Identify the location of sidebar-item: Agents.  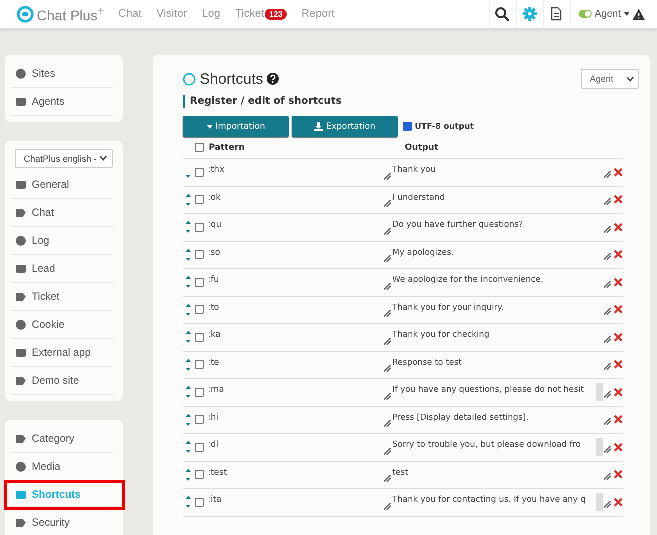
(62, 102).